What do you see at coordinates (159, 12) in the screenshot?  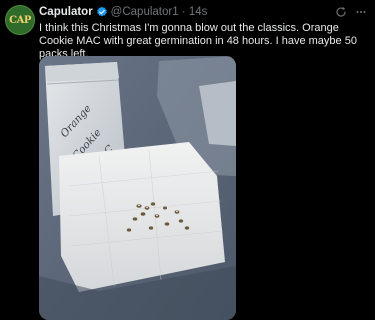 I see `handle-and-time: @Capulator1 · 14s` at bounding box center [159, 12].